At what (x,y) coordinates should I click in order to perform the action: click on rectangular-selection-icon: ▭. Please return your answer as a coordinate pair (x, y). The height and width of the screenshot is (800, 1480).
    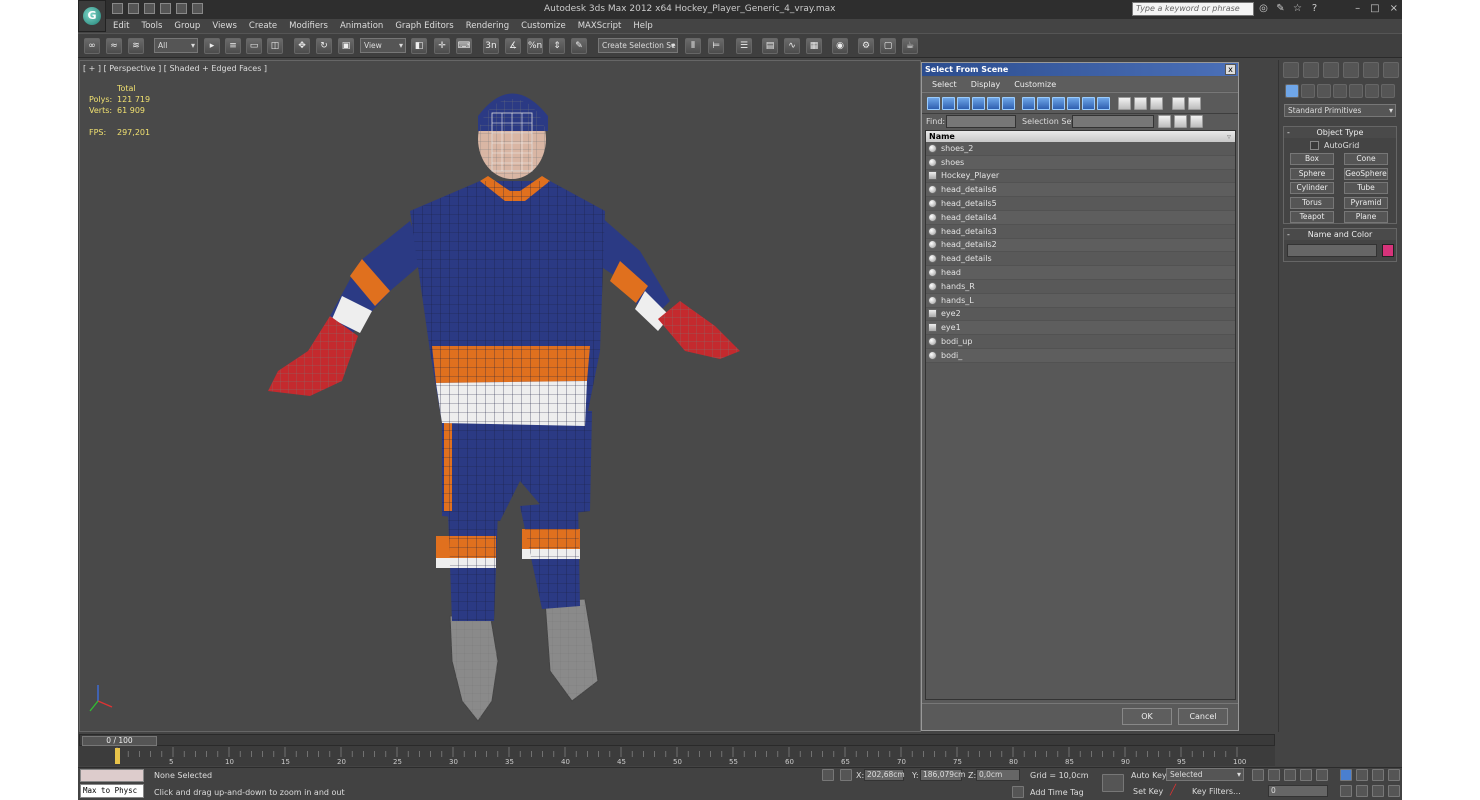
    Looking at the image, I should click on (254, 46).